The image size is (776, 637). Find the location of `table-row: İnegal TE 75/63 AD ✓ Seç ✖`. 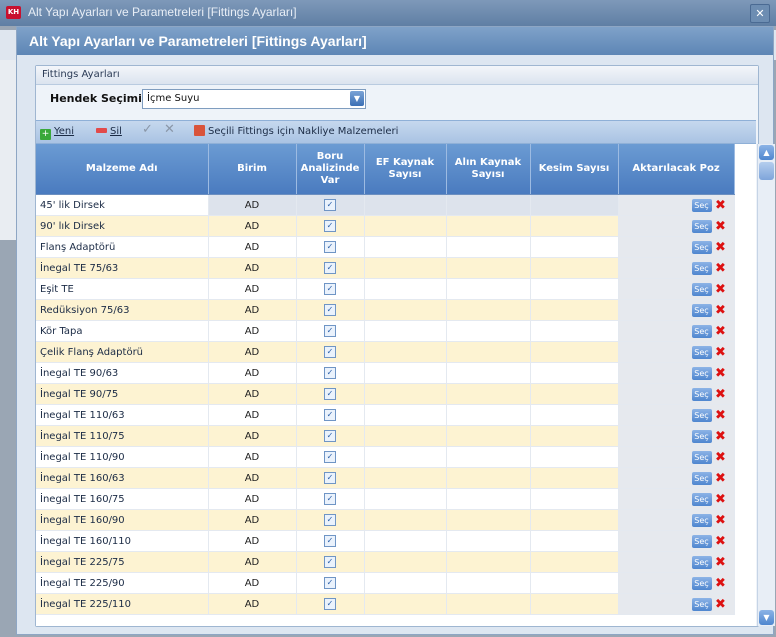

table-row: İnegal TE 75/63 AD ✓ Seç ✖ is located at coordinates (385, 268).